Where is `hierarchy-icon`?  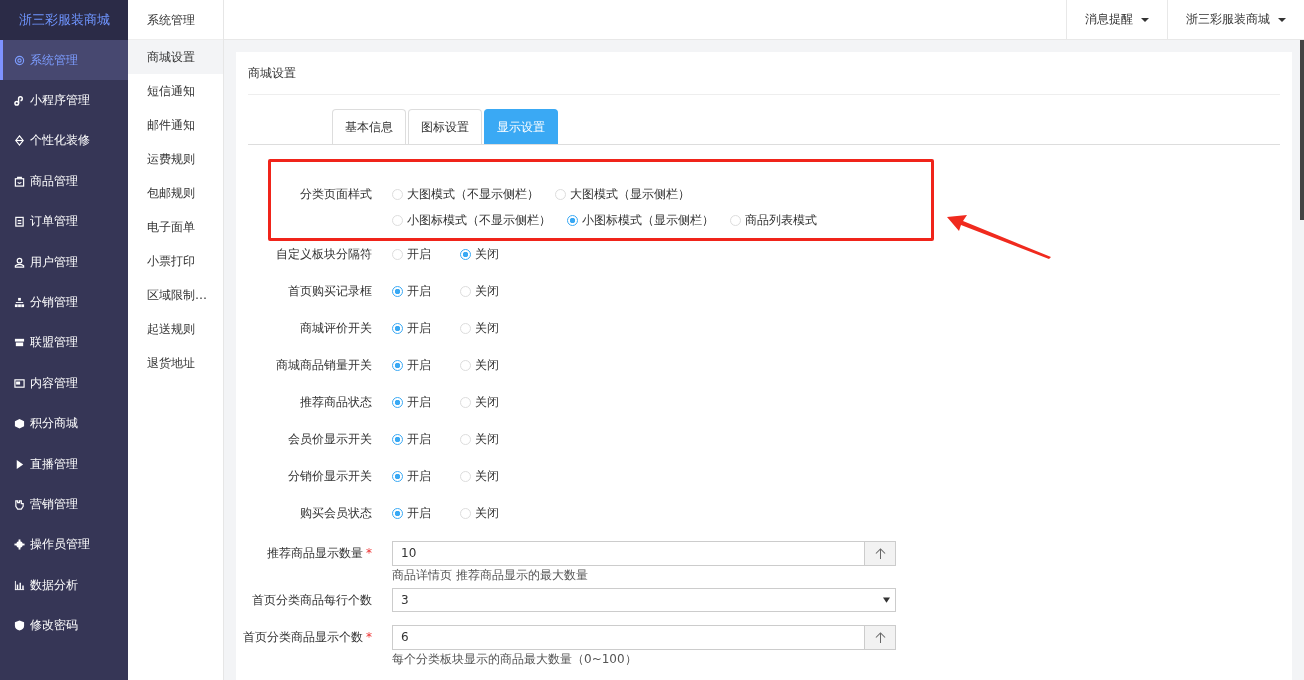 hierarchy-icon is located at coordinates (19, 303).